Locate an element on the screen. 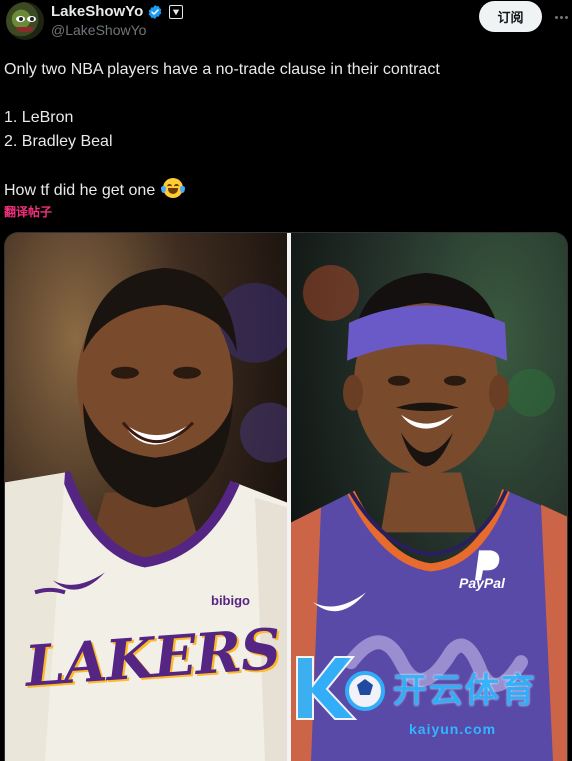  face-with-tears-of-joy-icon is located at coordinates (172, 188).